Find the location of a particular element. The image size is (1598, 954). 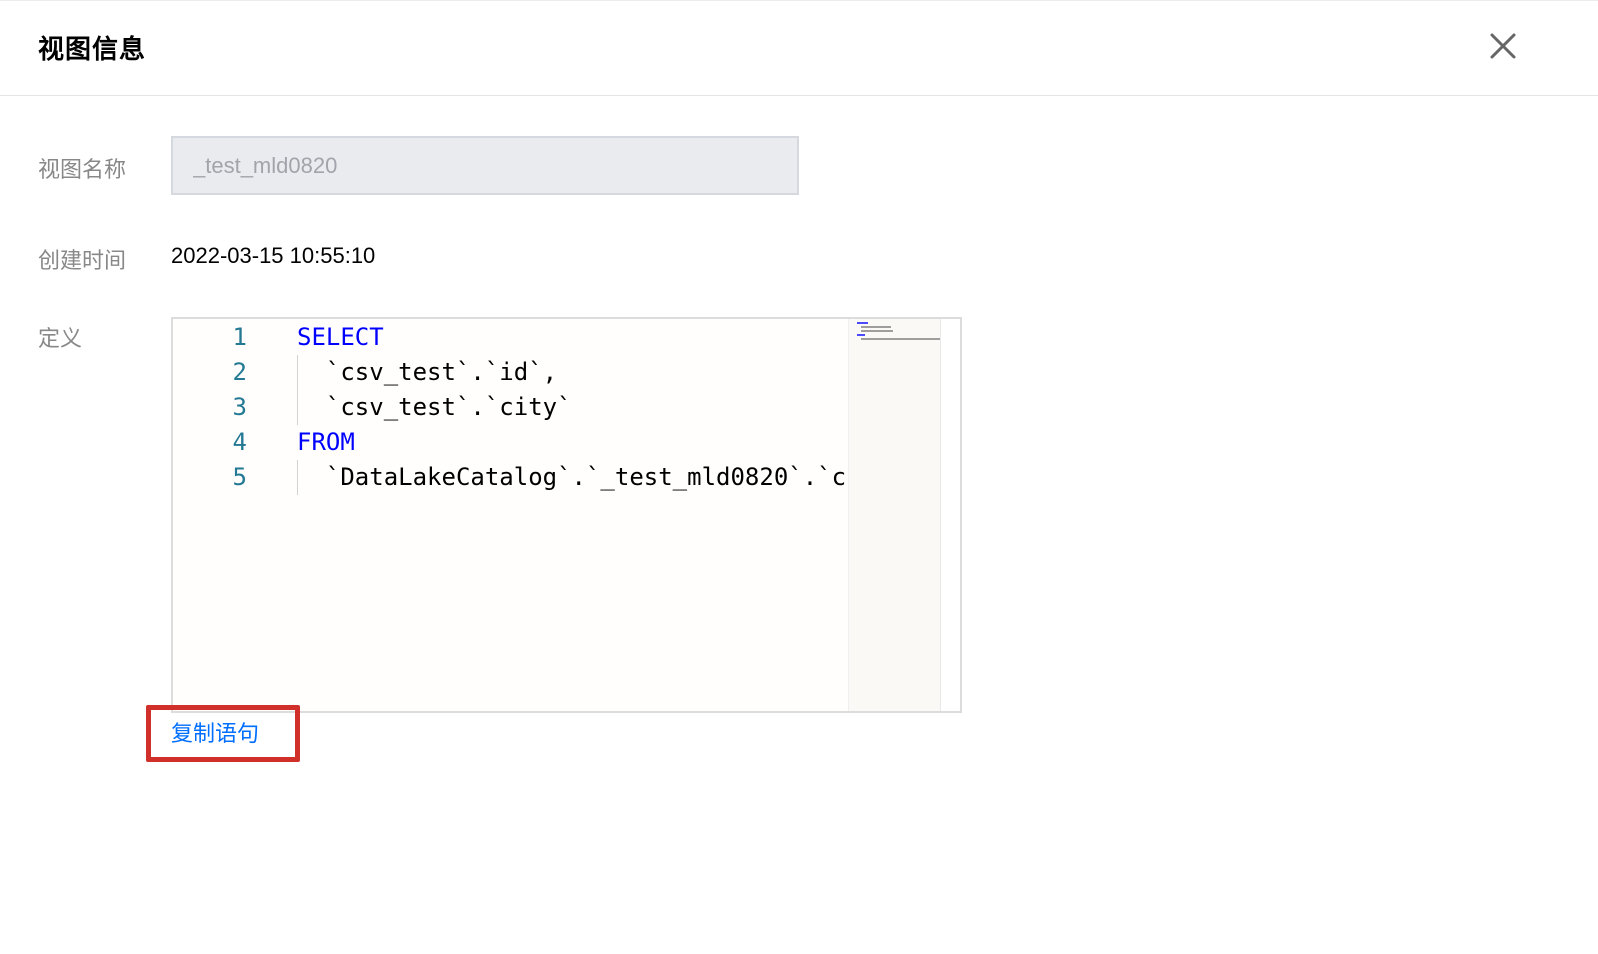

view-name-input is located at coordinates (485, 165).